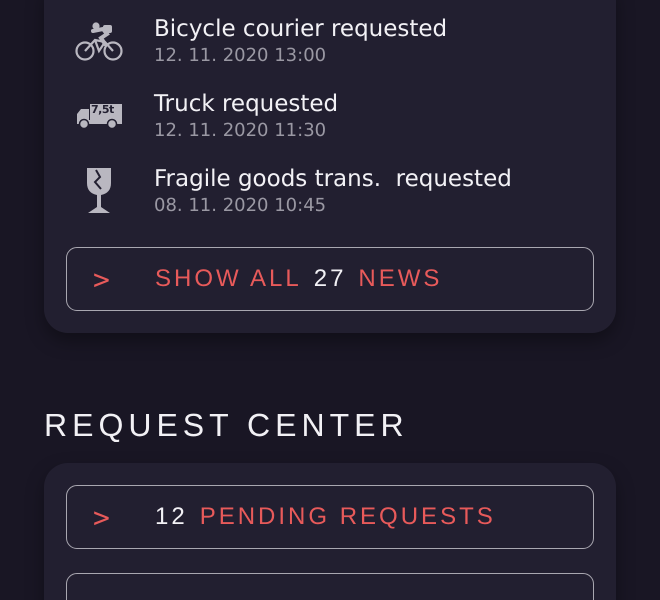  I want to click on news-title: Bicycle courier requested, so click(301, 29).